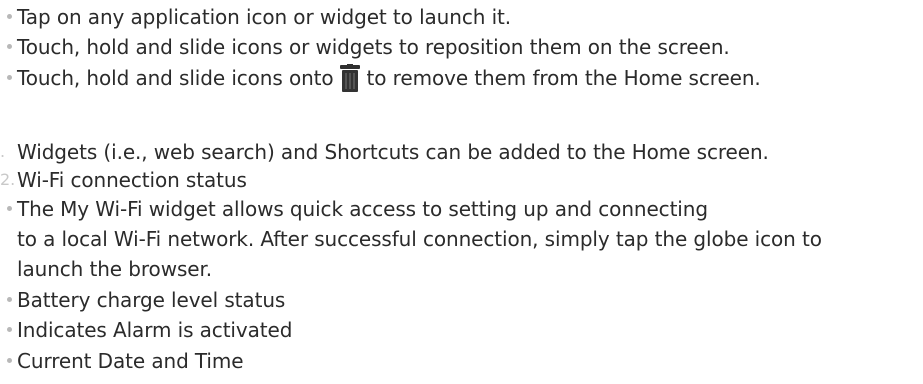  Describe the element at coordinates (130, 361) in the screenshot. I see `bullet-text: Current Date and Time` at that location.